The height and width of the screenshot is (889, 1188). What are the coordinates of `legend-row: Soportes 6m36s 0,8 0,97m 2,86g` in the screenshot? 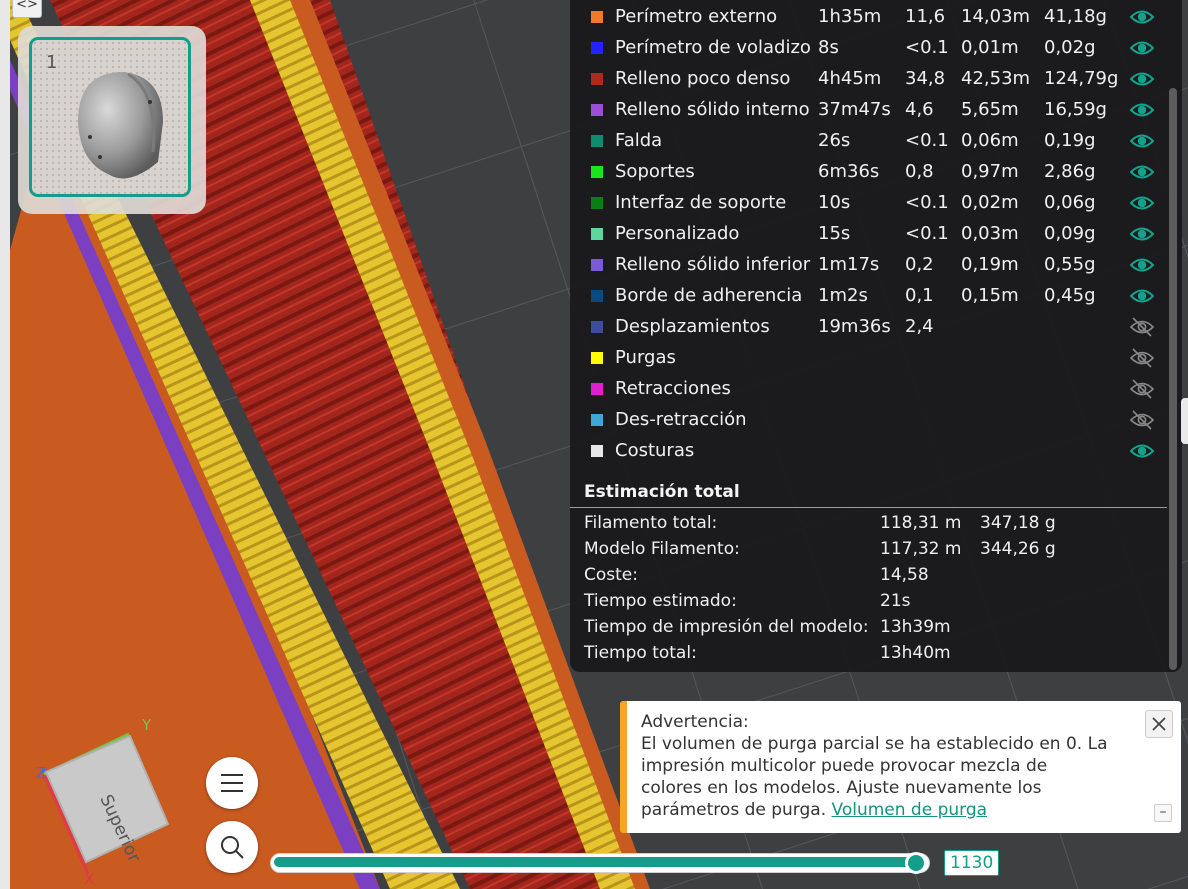 It's located at (870, 172).